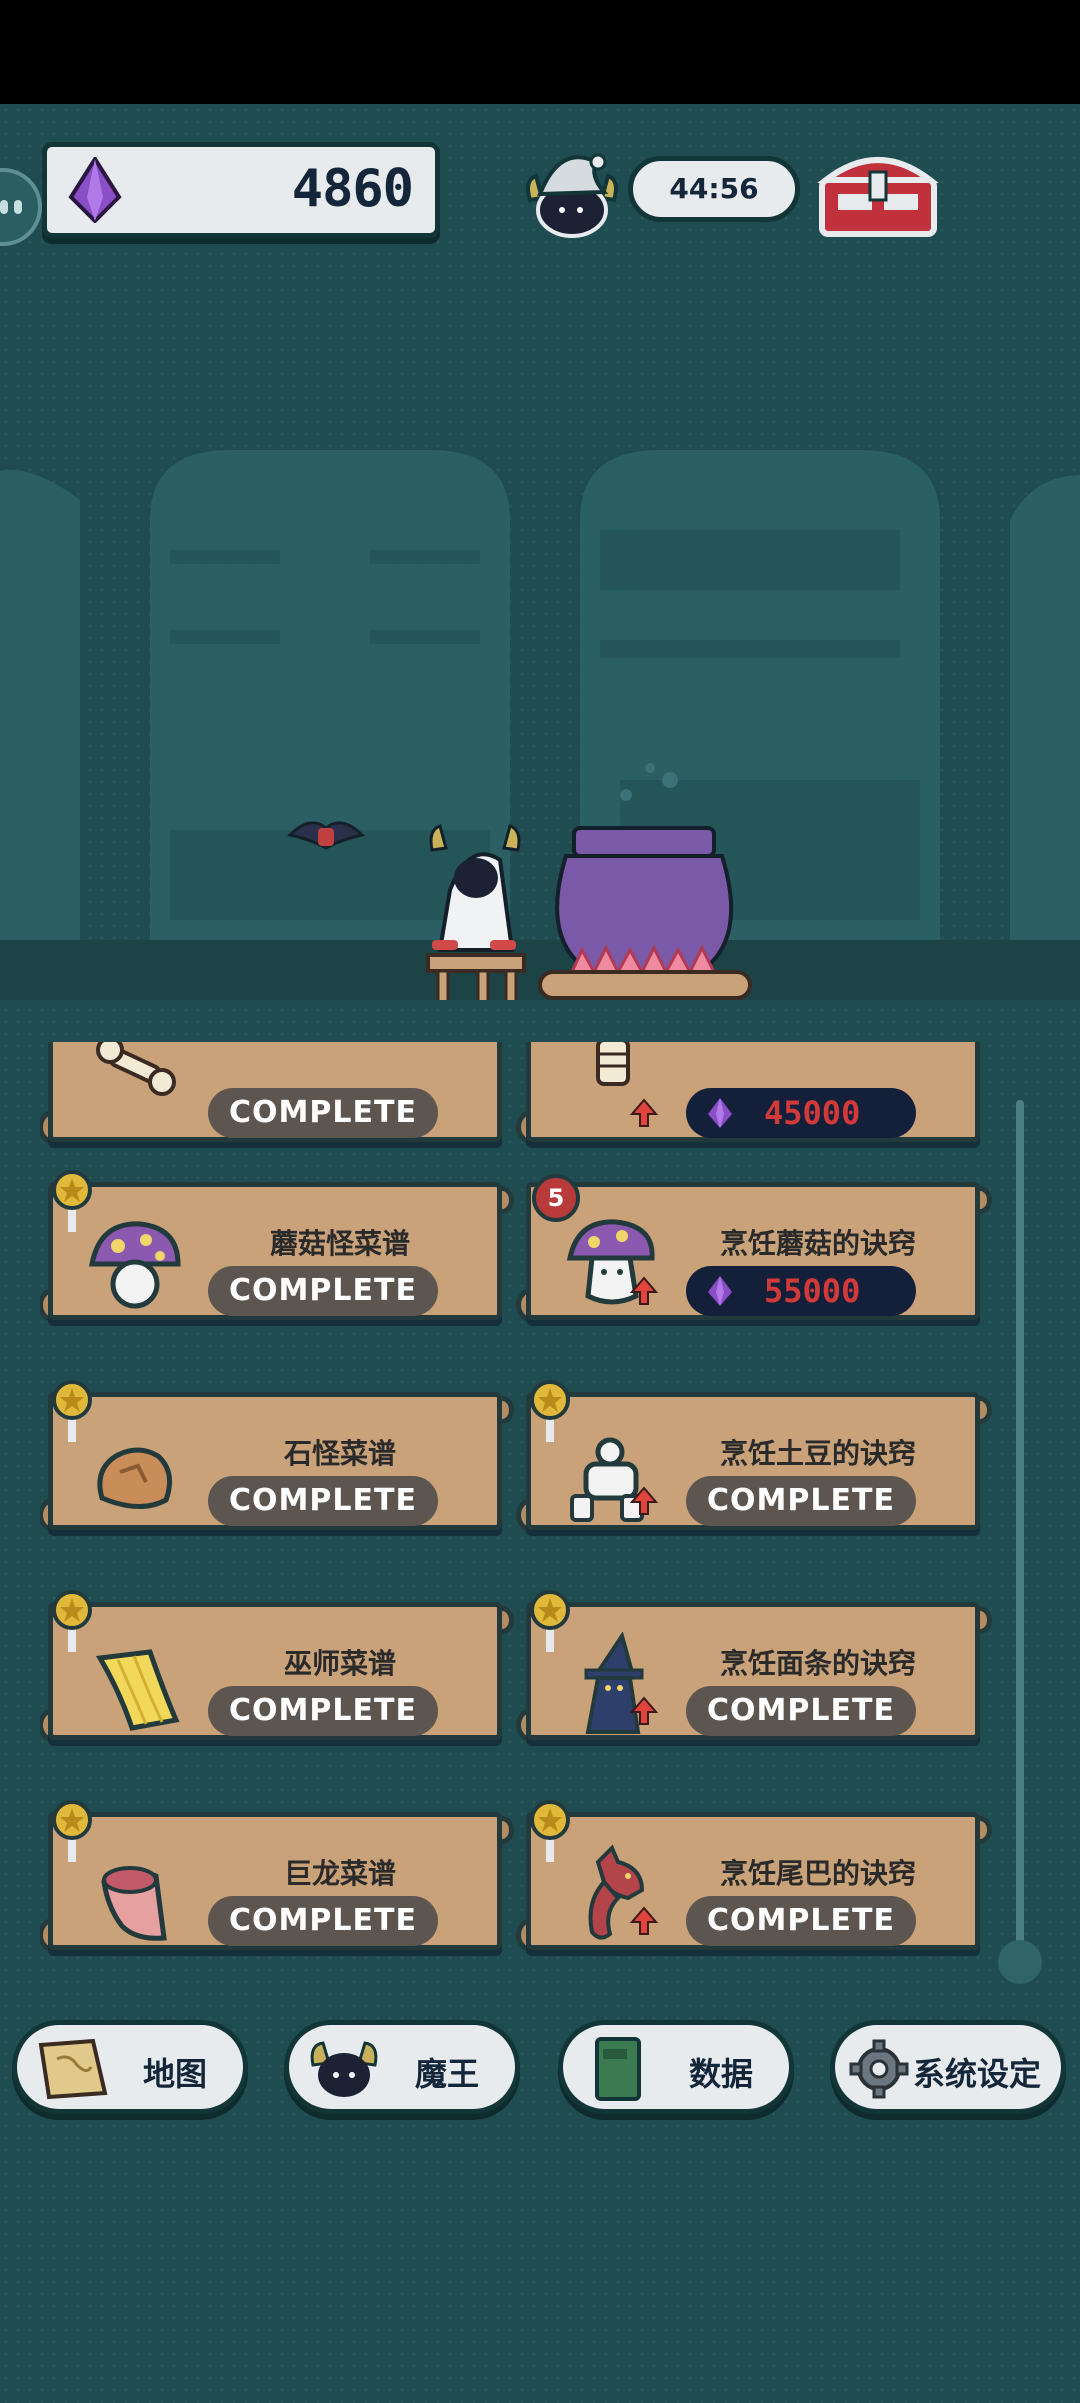 Image resolution: width=1080 pixels, height=2403 pixels. Describe the element at coordinates (339, 1243) in the screenshot. I see `quest-title: 蘑菇怪菜谱` at that location.